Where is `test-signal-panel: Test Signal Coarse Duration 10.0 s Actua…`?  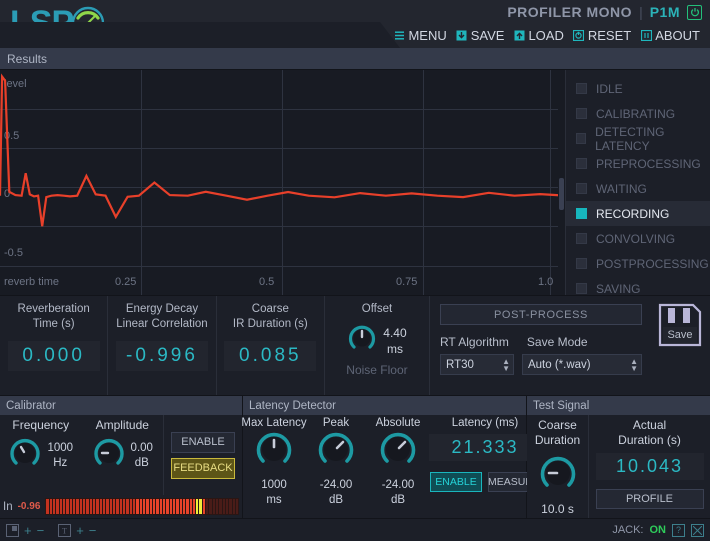 test-signal-panel: Test Signal Coarse Duration 10.0 s Actua… is located at coordinates (618, 457).